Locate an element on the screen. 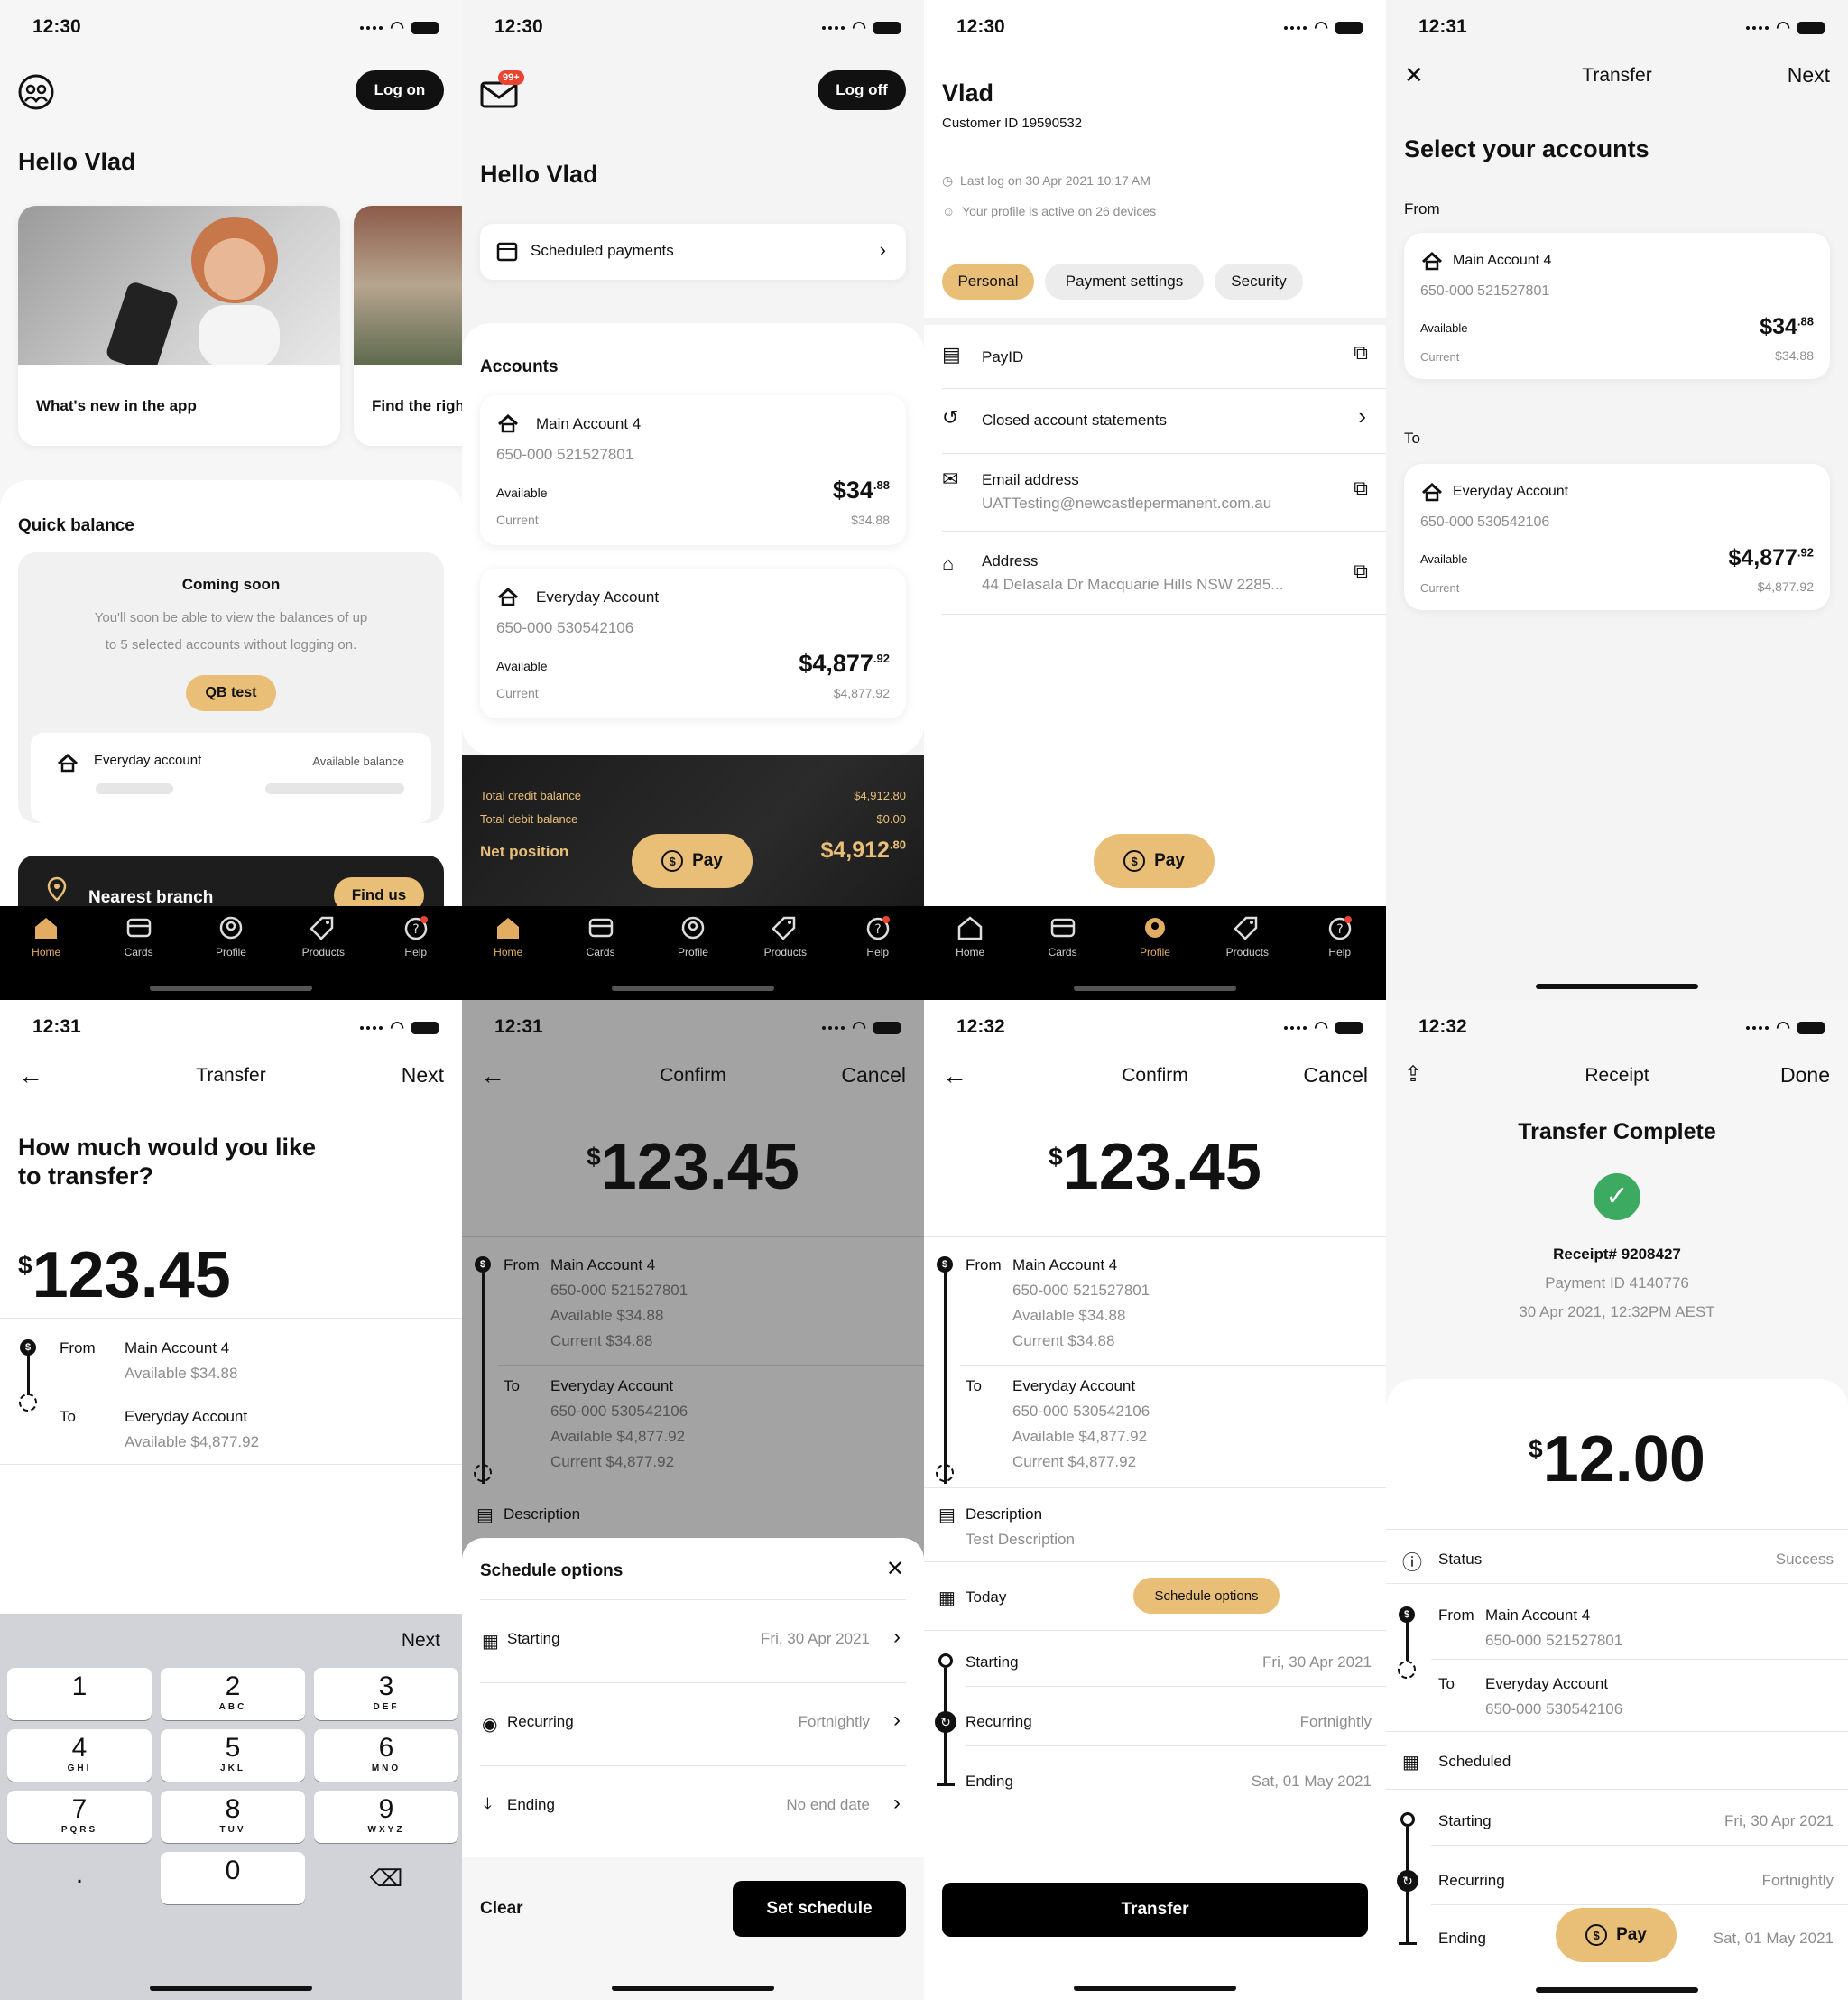  log-off-button: Log off is located at coordinates (862, 90).